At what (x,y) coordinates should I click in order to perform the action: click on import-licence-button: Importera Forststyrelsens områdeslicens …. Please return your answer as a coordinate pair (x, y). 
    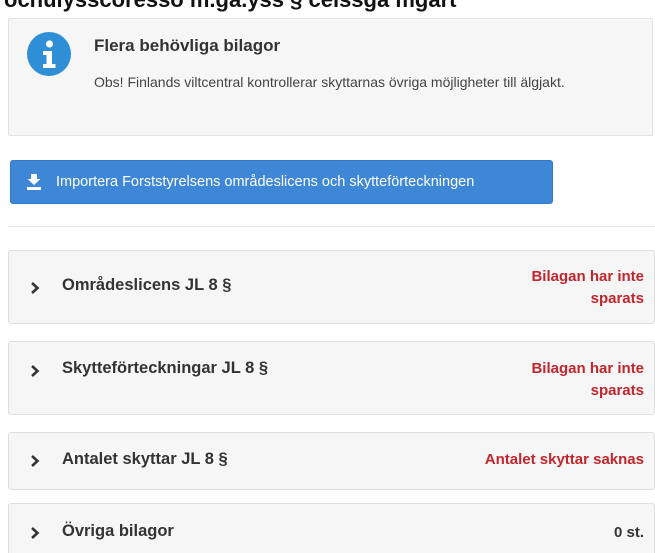
    Looking at the image, I should click on (281, 182).